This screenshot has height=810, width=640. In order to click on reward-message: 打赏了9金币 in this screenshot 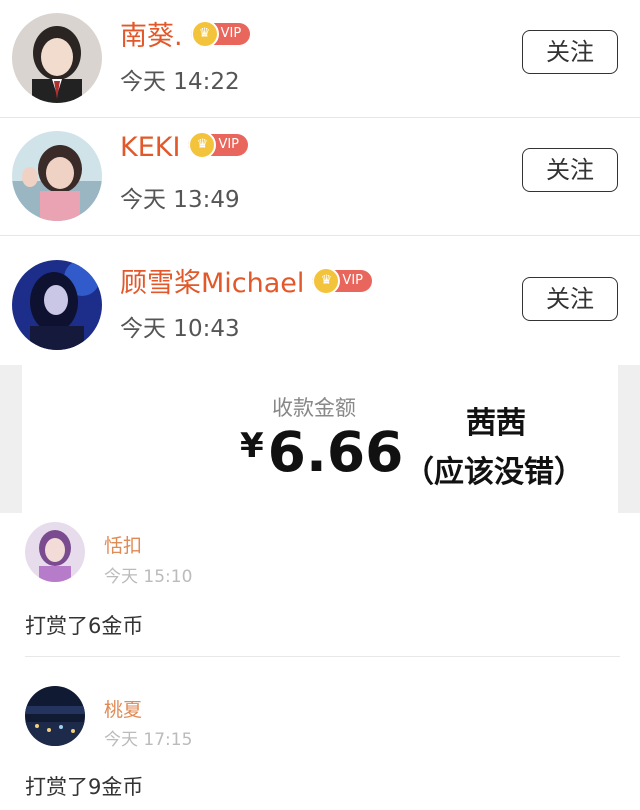, I will do `click(84, 787)`.